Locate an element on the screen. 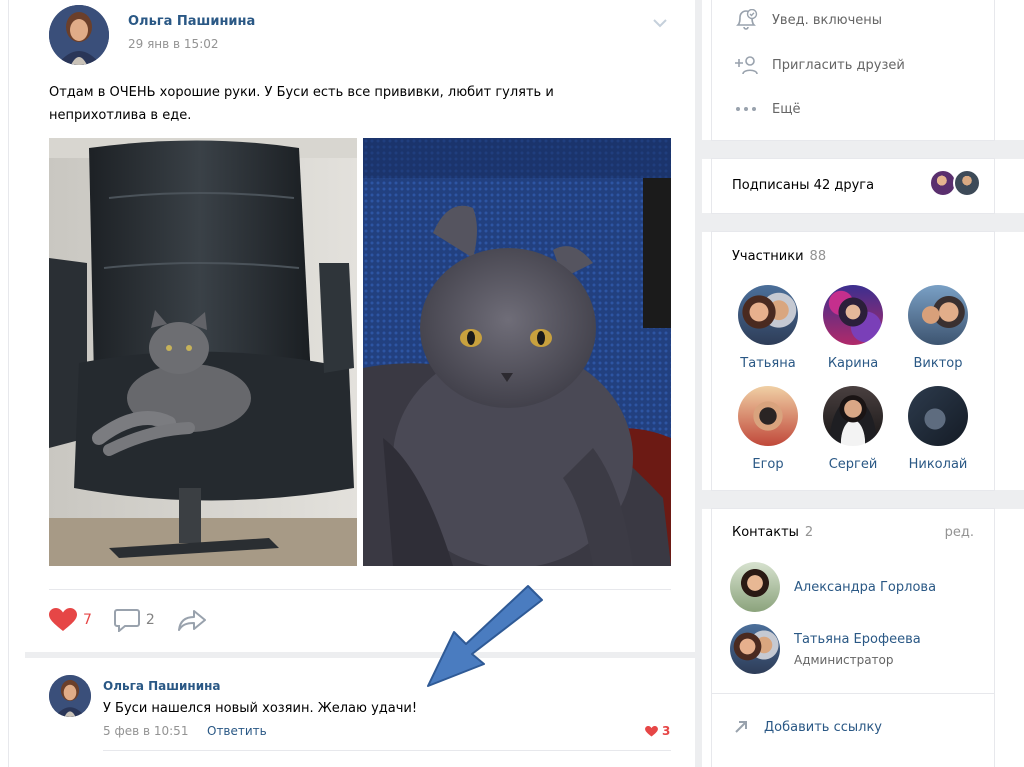  member-karina: Карина is located at coordinates (853, 328).